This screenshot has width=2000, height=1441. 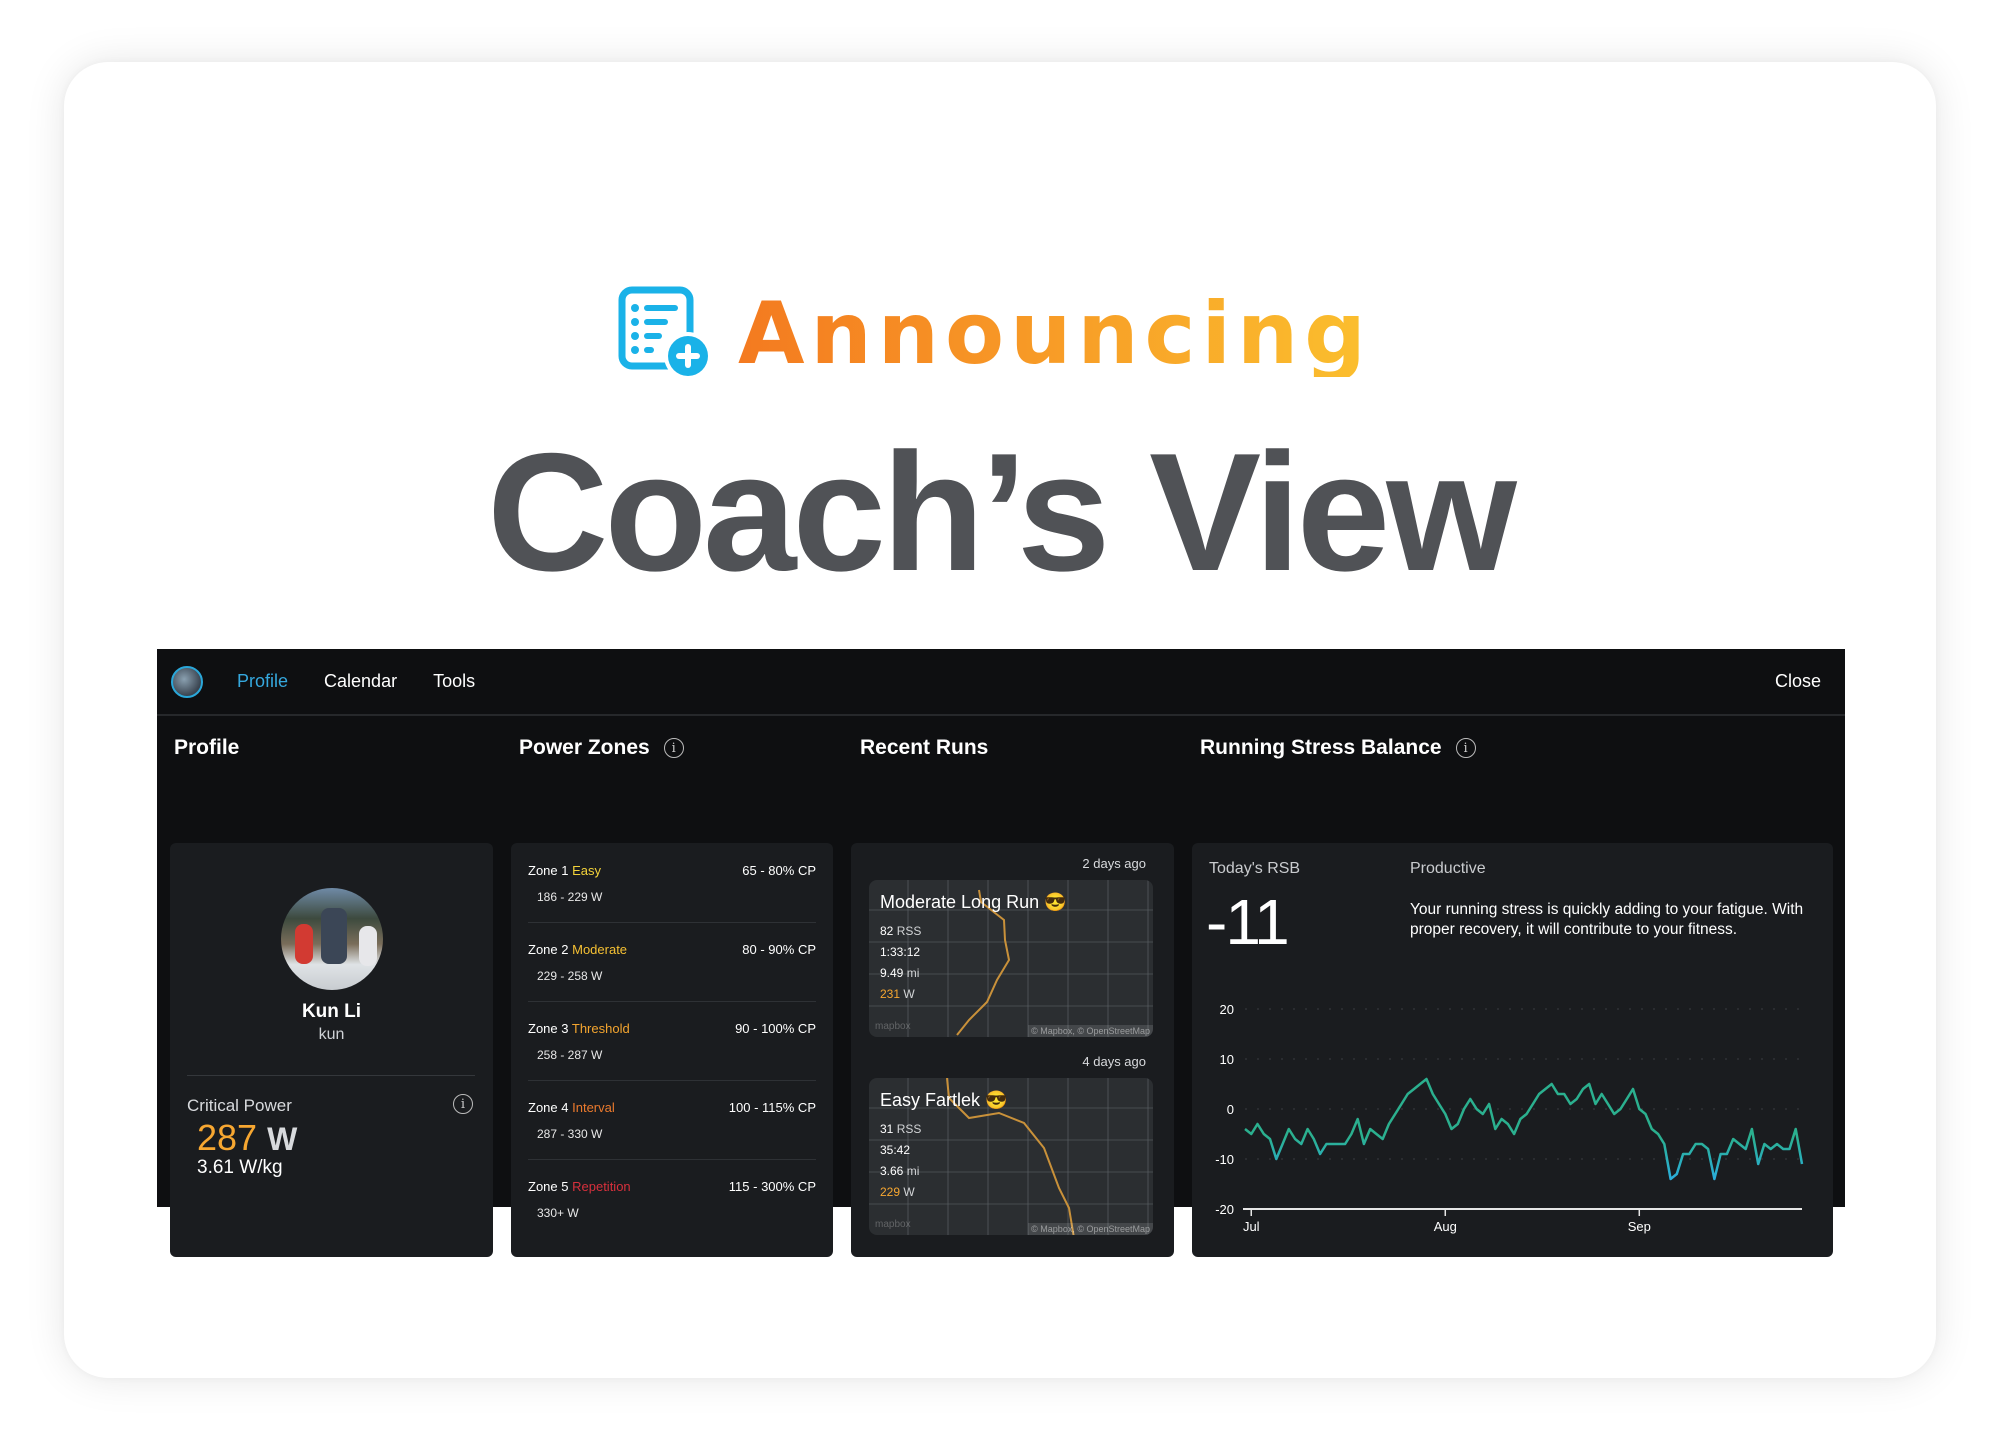 What do you see at coordinates (779, 949) in the screenshot?
I see `zone-percent: 80 - 90% CP` at bounding box center [779, 949].